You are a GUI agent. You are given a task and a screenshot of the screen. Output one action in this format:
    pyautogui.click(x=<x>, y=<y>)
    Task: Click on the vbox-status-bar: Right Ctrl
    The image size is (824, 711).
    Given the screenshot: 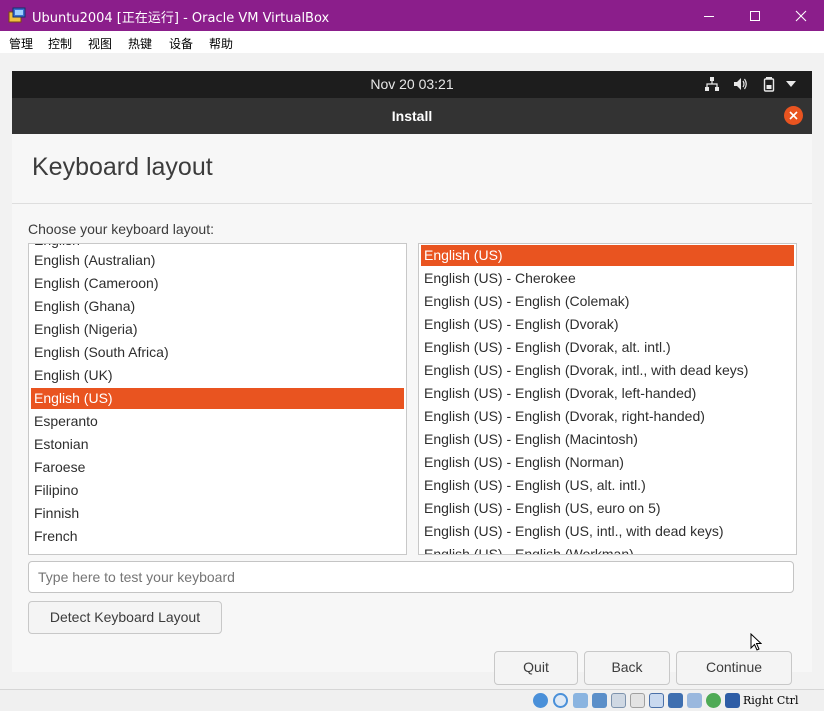 What is the action you would take?
    pyautogui.click(x=412, y=700)
    